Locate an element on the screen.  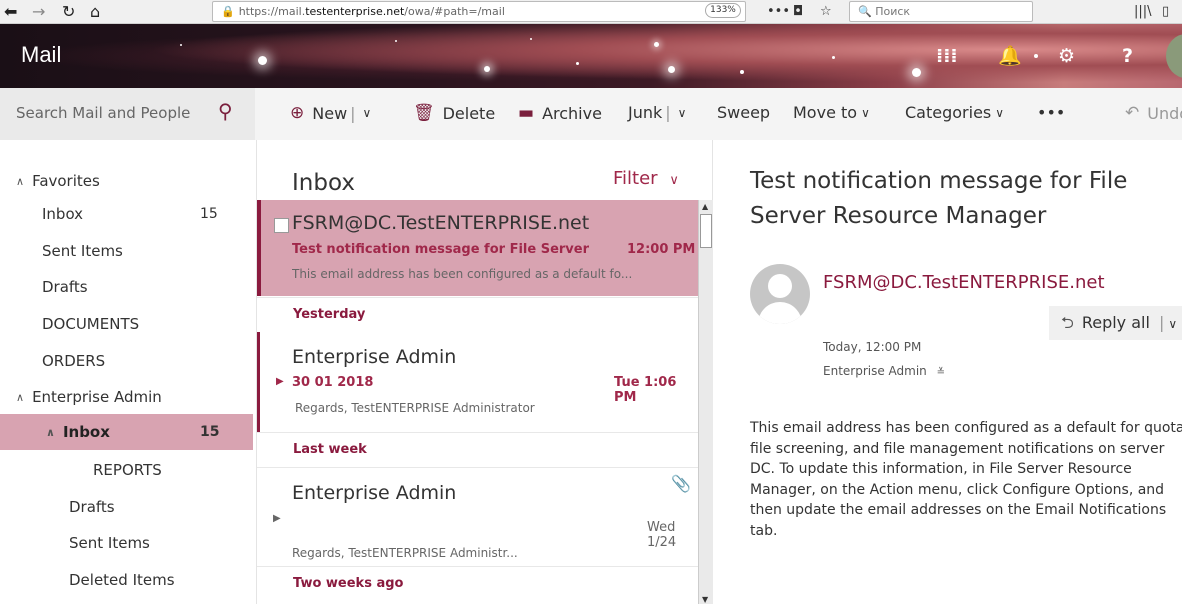
select-checkbox is located at coordinates (281, 225).